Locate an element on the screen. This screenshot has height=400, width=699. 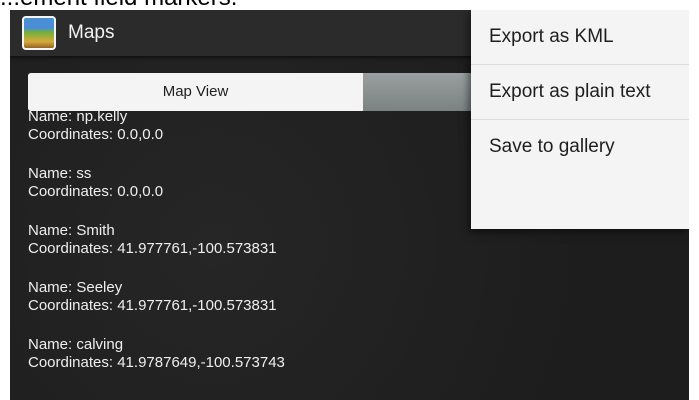
list-item: Name: np.kelly Coordinates: 0.0,0.0 is located at coordinates (278, 136).